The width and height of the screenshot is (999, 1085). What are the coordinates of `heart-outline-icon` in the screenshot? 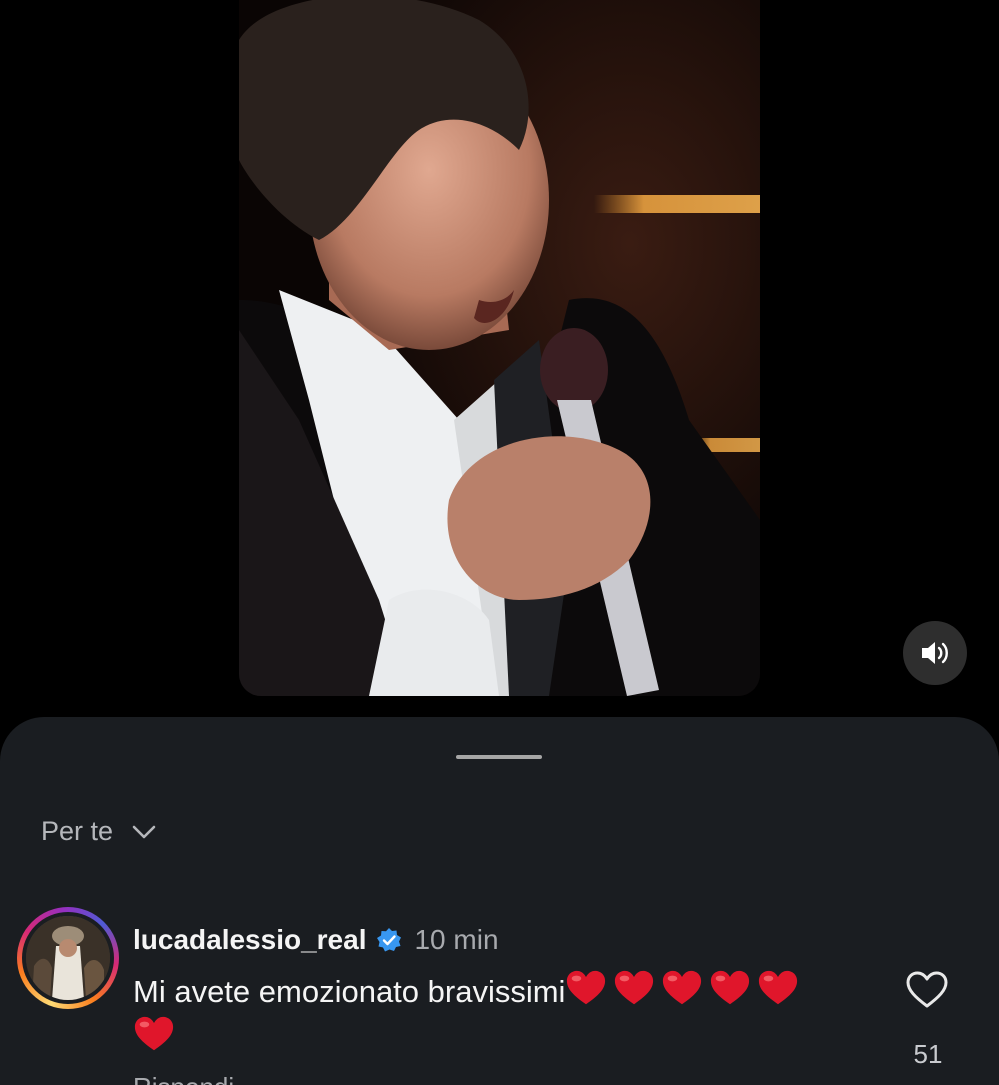 It's located at (927, 989).